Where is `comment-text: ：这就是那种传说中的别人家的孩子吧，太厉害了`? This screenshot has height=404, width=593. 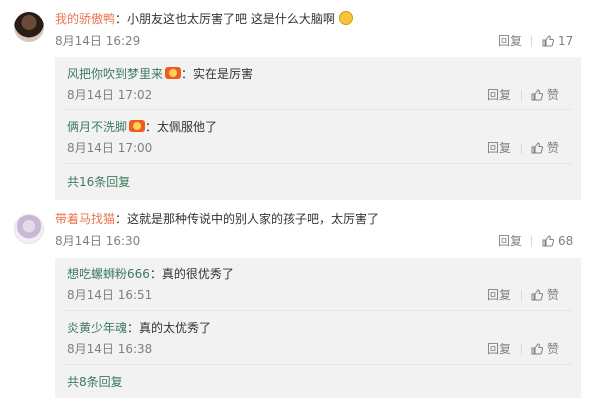 comment-text: ：这就是那种传说中的别人家的孩子吧，太厉害了 is located at coordinates (247, 219).